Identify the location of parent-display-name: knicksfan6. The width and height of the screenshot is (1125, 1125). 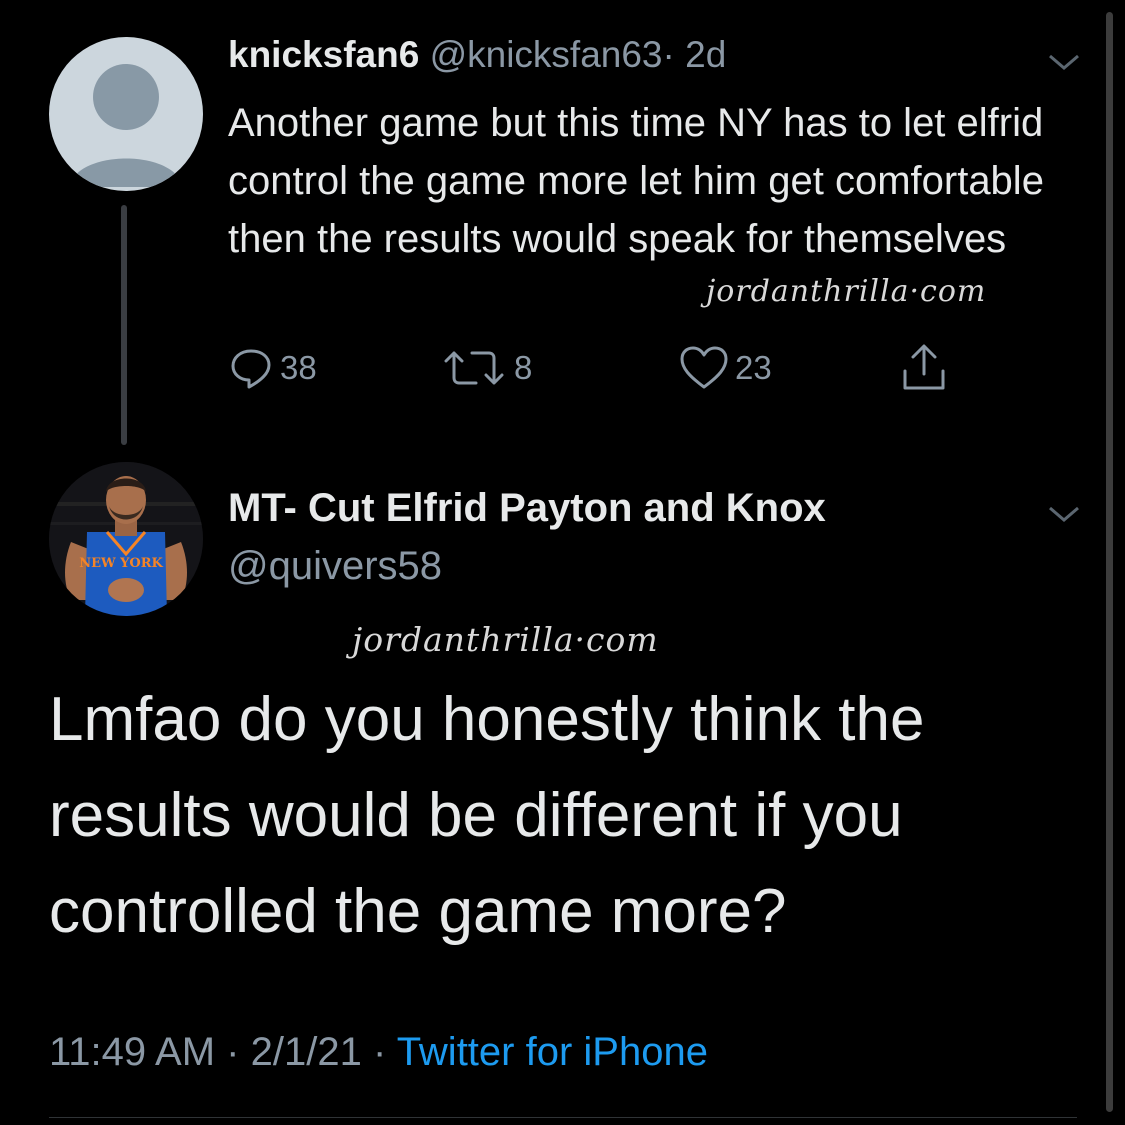
(323, 54).